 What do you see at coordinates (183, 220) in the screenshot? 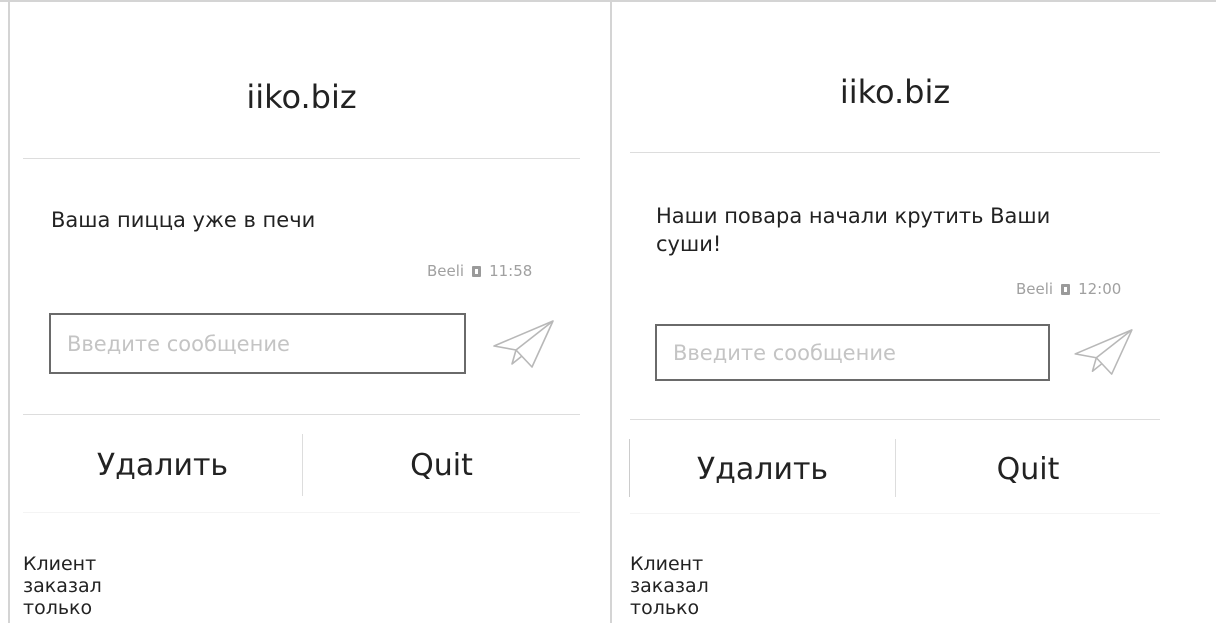
I see `message-text: Ваша пицца уже в печи` at bounding box center [183, 220].